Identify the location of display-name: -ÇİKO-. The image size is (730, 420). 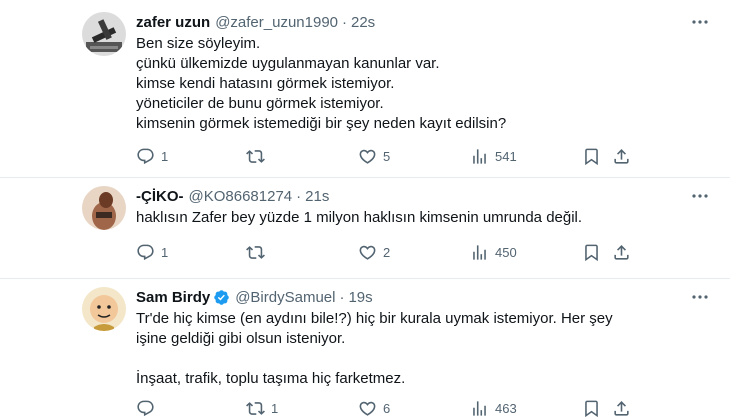
(160, 196).